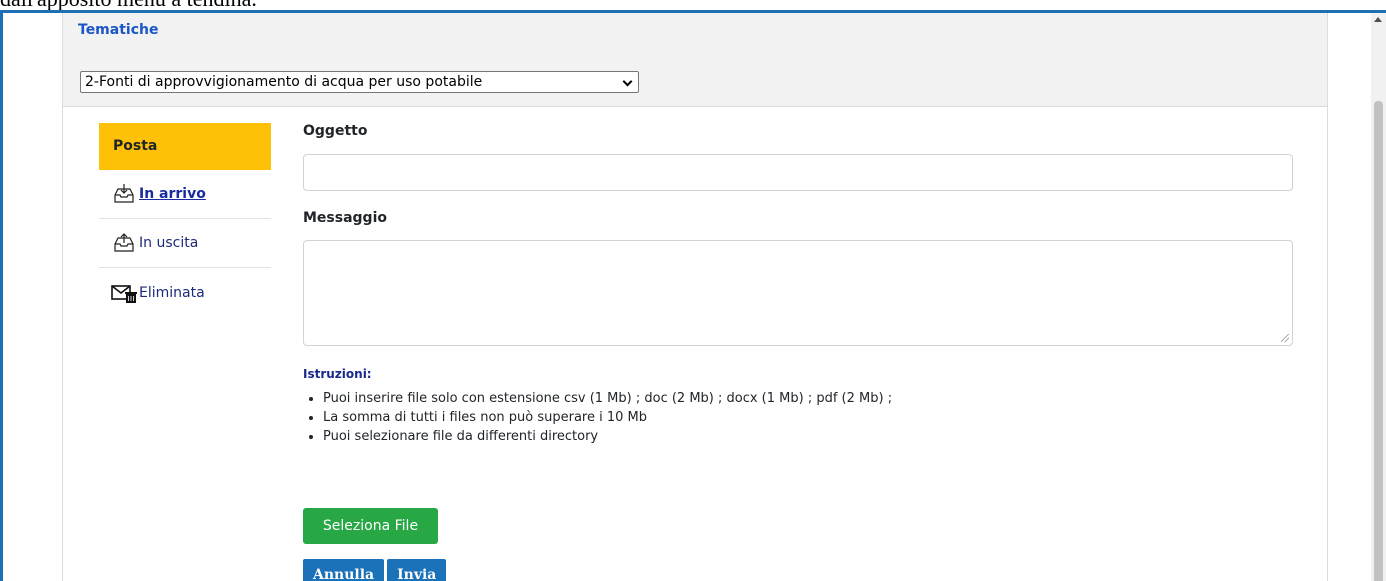  Describe the element at coordinates (337, 374) in the screenshot. I see `istruzioni-title: Istruzioni:` at that location.